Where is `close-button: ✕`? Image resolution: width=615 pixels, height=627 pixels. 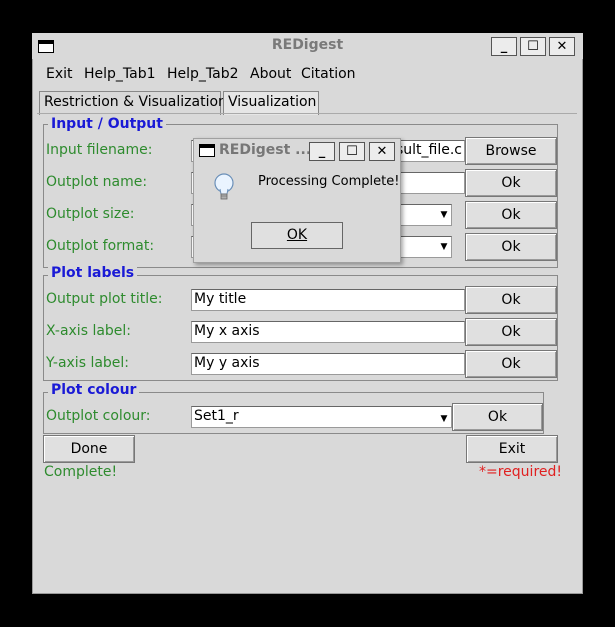
close-button: ✕ is located at coordinates (562, 46).